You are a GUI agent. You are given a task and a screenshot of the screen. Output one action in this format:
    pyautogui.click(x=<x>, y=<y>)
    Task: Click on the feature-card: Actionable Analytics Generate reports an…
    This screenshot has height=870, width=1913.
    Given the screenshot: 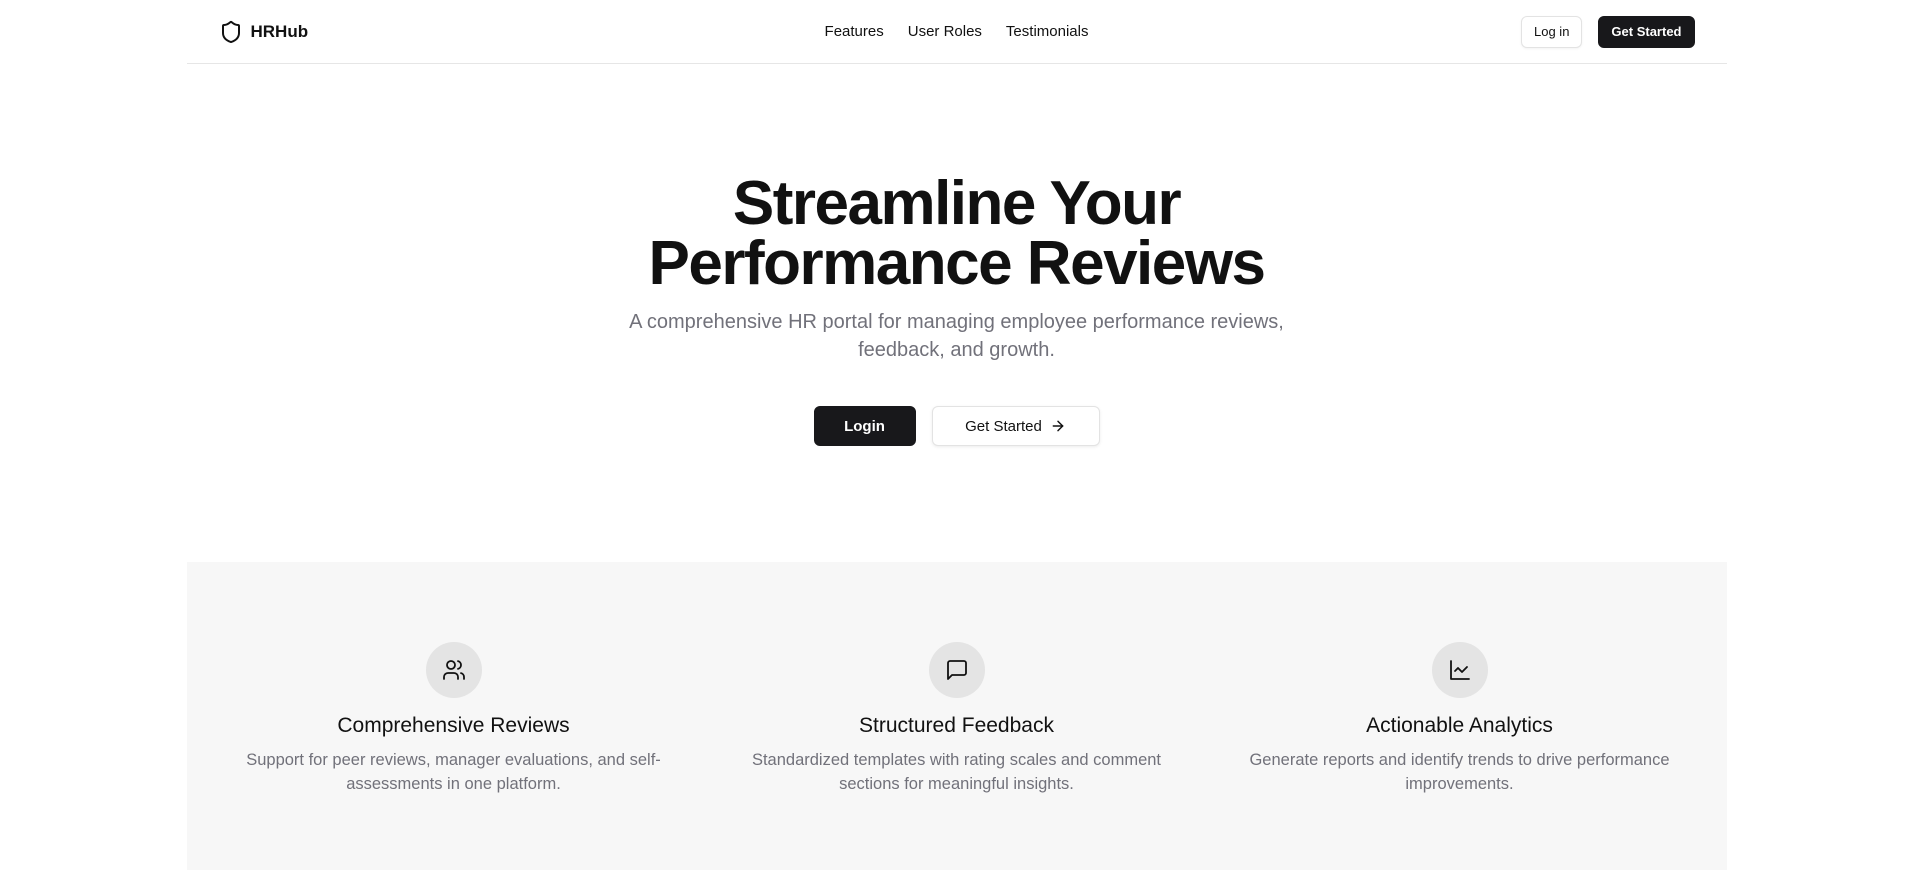 What is the action you would take?
    pyautogui.click(x=1460, y=756)
    